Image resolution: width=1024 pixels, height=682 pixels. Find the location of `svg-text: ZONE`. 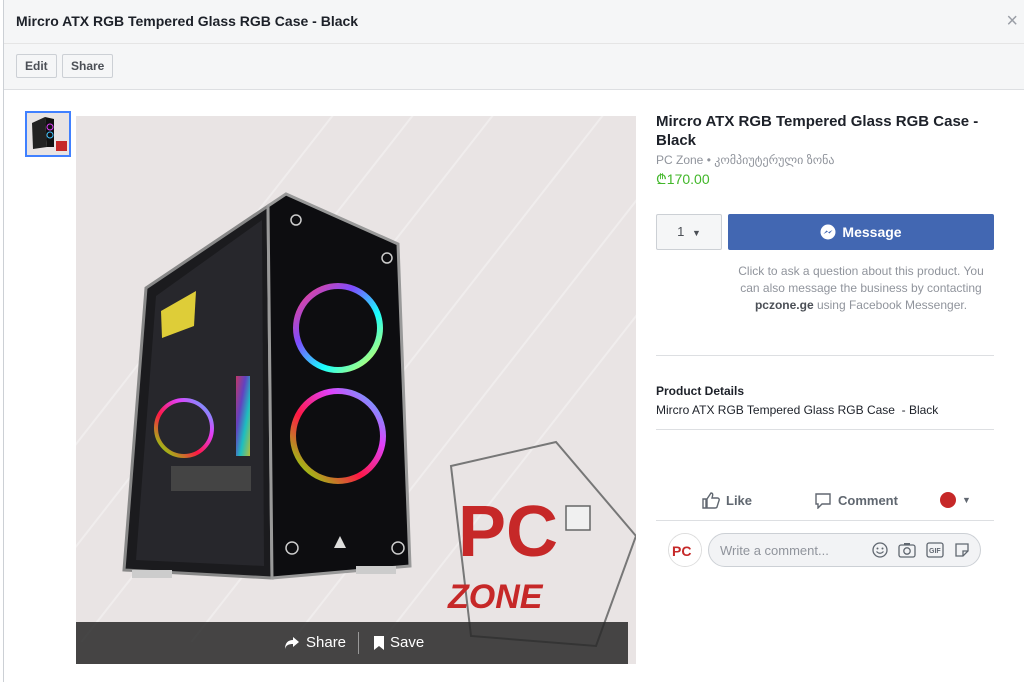

svg-text: ZONE is located at coordinates (495, 597).